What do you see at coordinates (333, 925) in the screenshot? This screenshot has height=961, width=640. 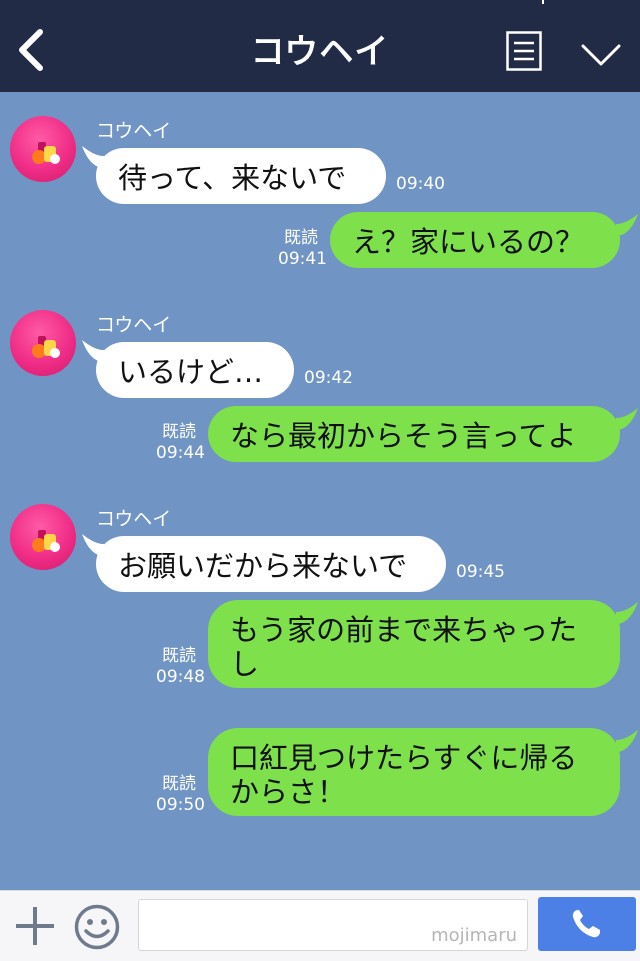 I see `message-input: mojimaru` at bounding box center [333, 925].